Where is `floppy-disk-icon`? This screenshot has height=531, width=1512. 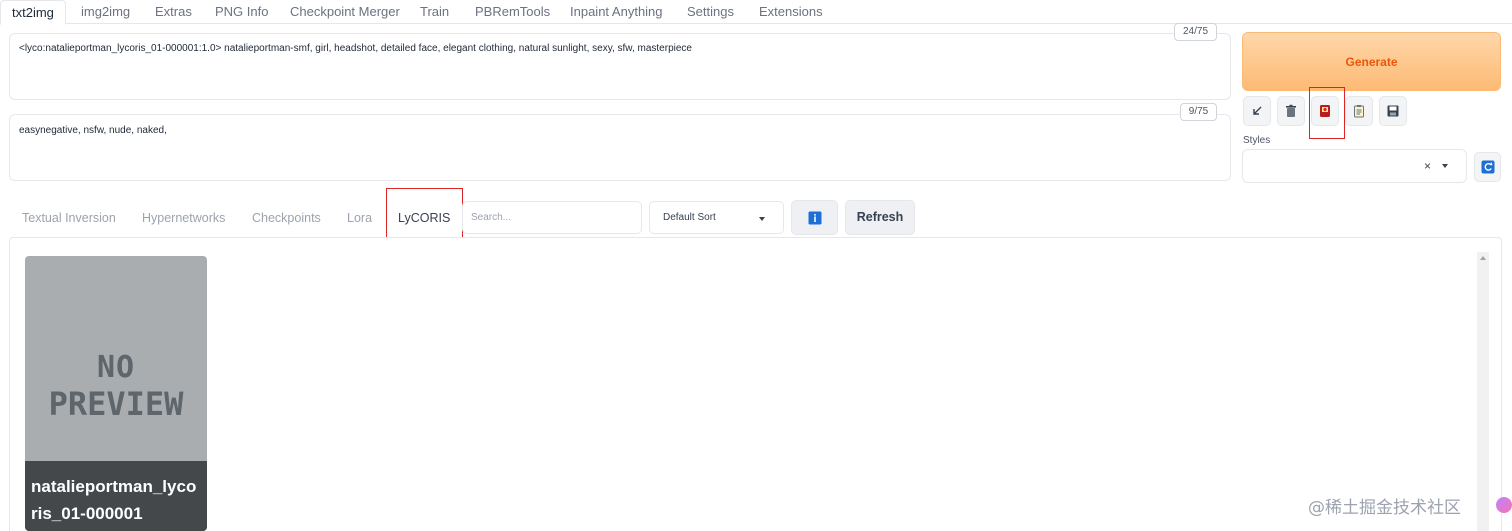
floppy-disk-icon is located at coordinates (1393, 111).